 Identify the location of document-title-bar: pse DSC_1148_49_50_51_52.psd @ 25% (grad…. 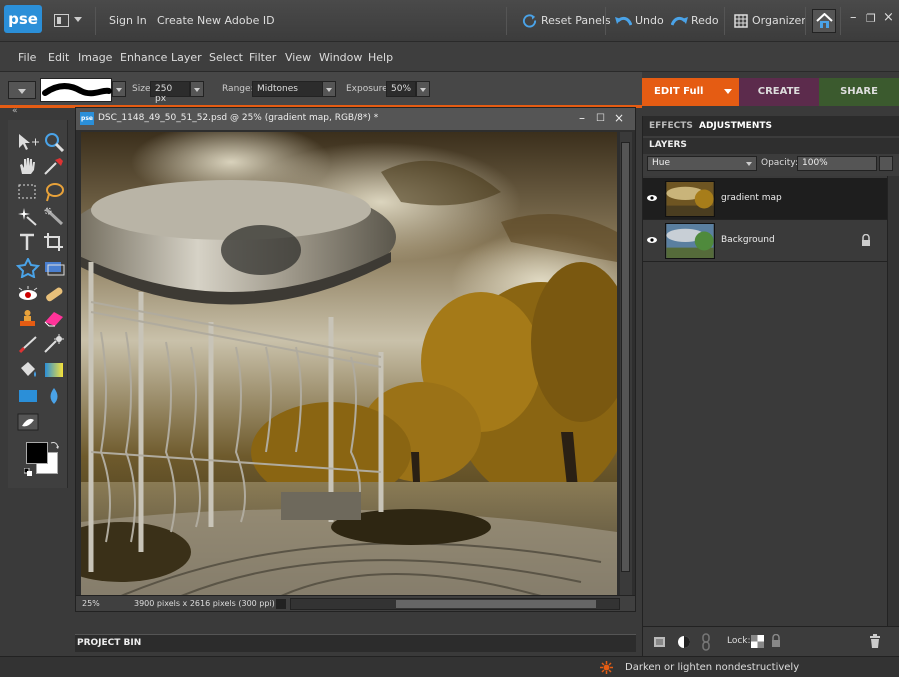
(355, 119).